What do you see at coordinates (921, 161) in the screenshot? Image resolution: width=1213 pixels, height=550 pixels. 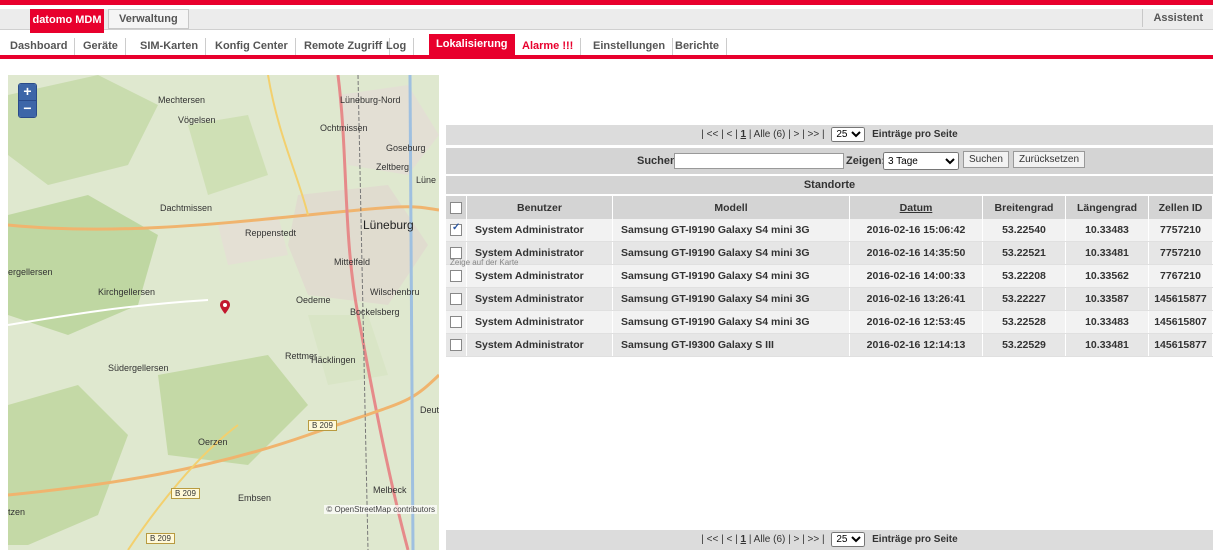 I see `show-period-select: 3 Tage` at bounding box center [921, 161].